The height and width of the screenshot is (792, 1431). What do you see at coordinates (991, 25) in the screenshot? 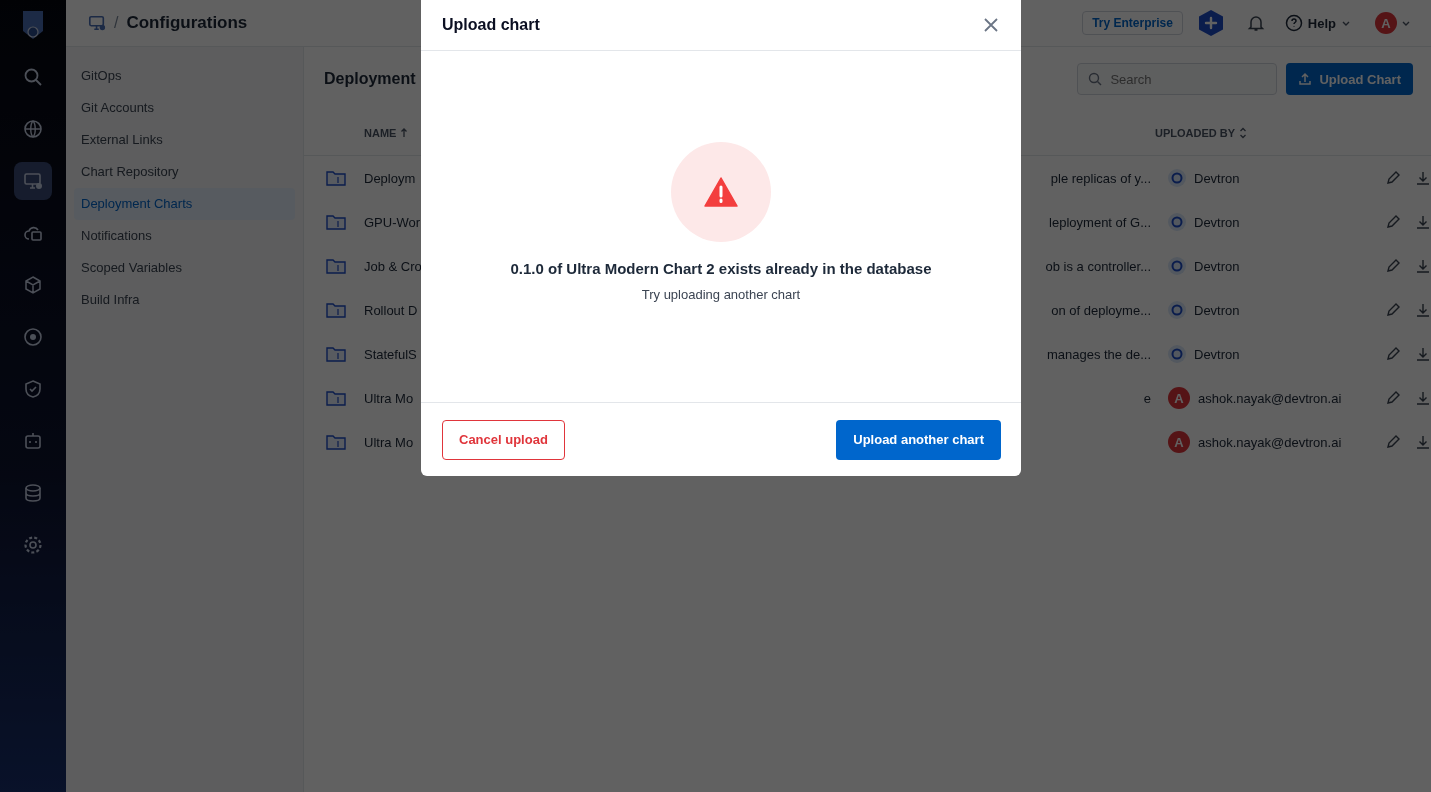
I see `close-button` at bounding box center [991, 25].